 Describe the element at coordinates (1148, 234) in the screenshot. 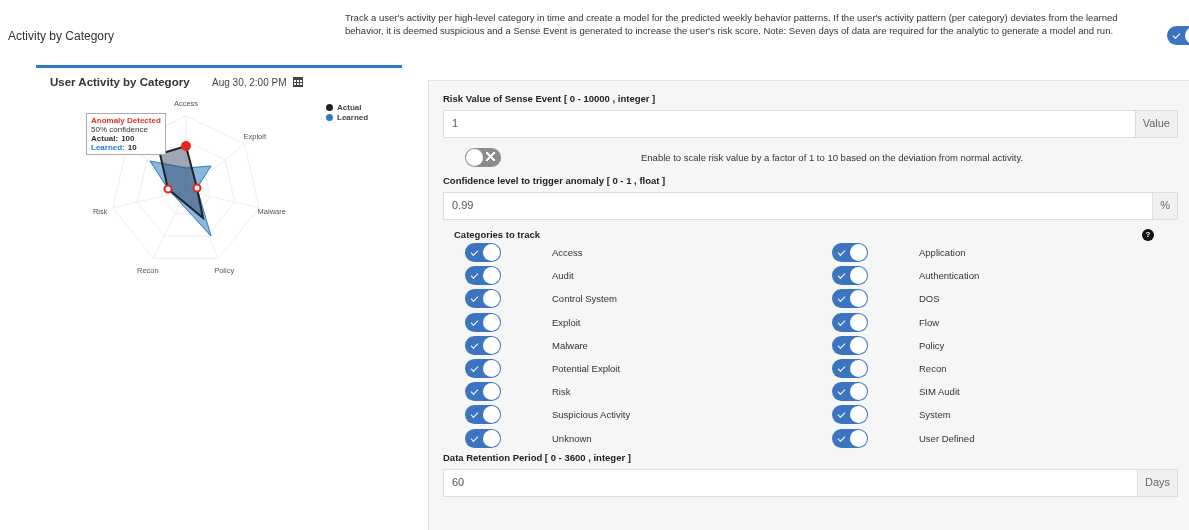

I see `help-icon: ?` at that location.